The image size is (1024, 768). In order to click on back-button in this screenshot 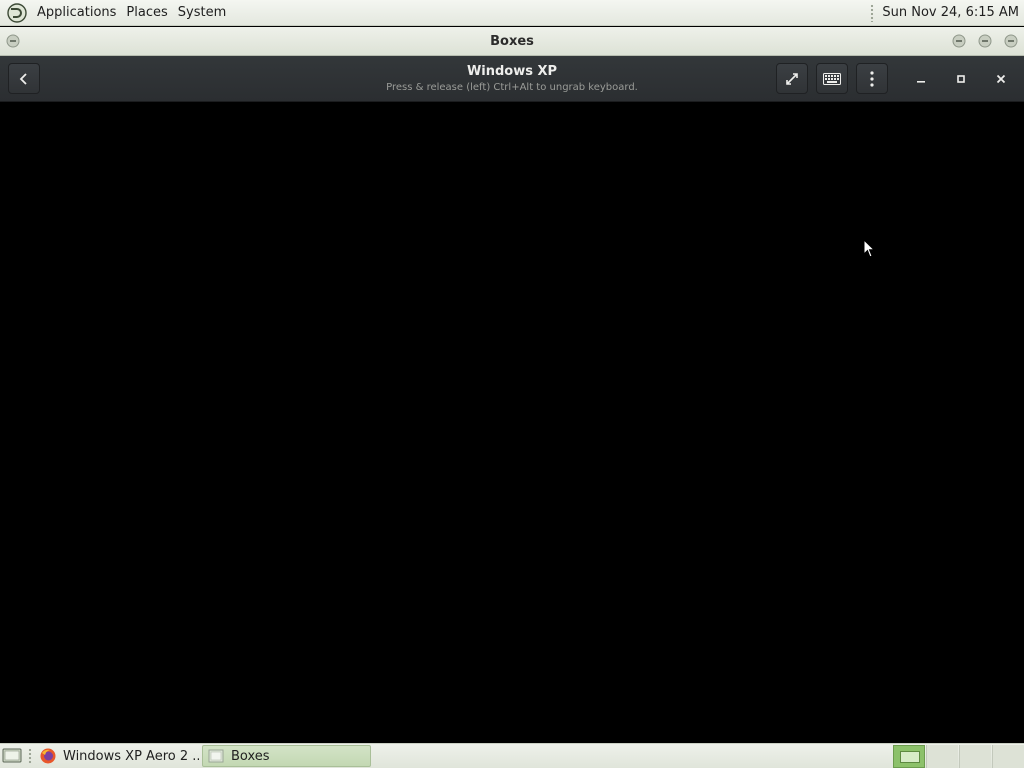, I will do `click(24, 78)`.